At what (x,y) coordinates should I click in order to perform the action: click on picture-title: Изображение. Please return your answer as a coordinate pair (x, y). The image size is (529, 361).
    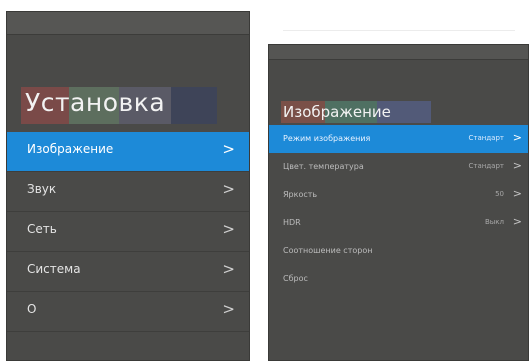
    Looking at the image, I should click on (356, 112).